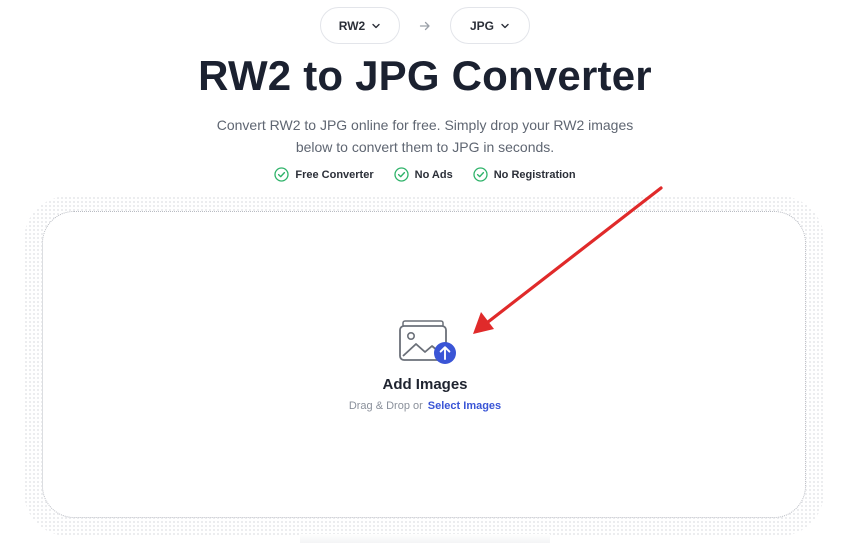  What do you see at coordinates (425, 406) in the screenshot?
I see `drag-drop-line: Drag & Drop or Select Images` at bounding box center [425, 406].